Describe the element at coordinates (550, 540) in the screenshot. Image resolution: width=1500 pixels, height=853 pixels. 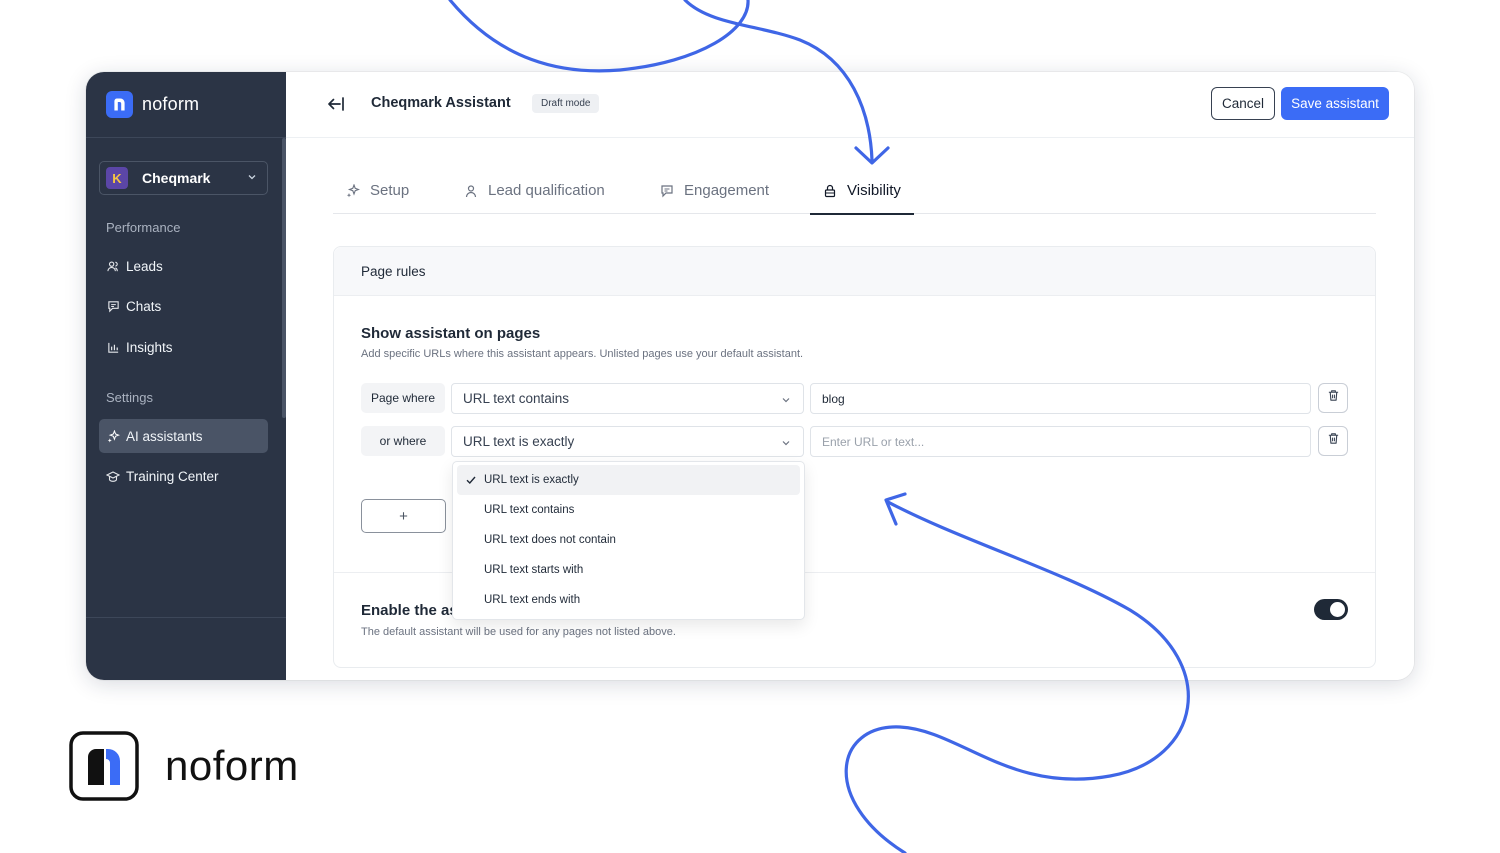
I see `option-label: URL text does not contain` at that location.